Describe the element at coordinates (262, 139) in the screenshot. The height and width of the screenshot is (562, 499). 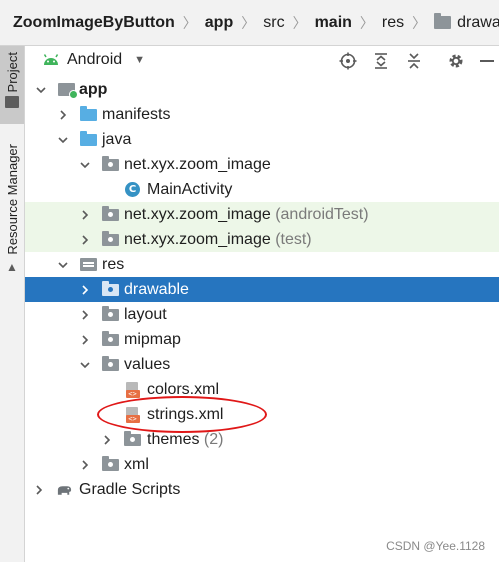
I see `tree-node-java: java` at that location.